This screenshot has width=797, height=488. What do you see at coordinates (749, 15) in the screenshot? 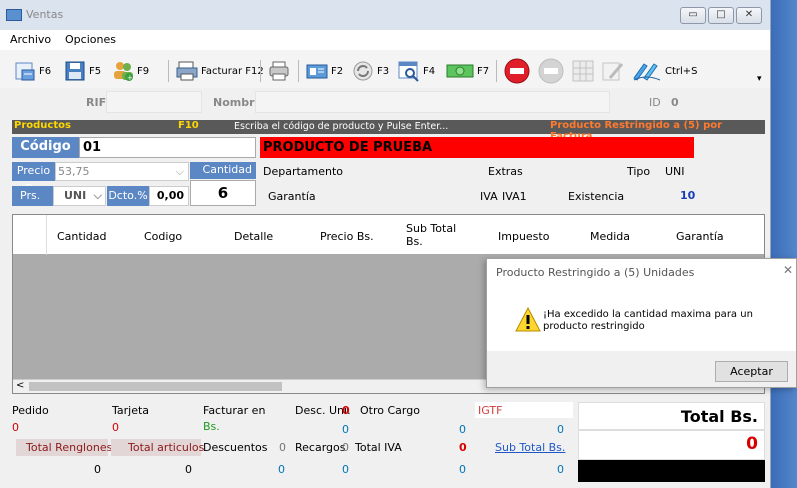
I see `close-button: ✕` at bounding box center [749, 15].